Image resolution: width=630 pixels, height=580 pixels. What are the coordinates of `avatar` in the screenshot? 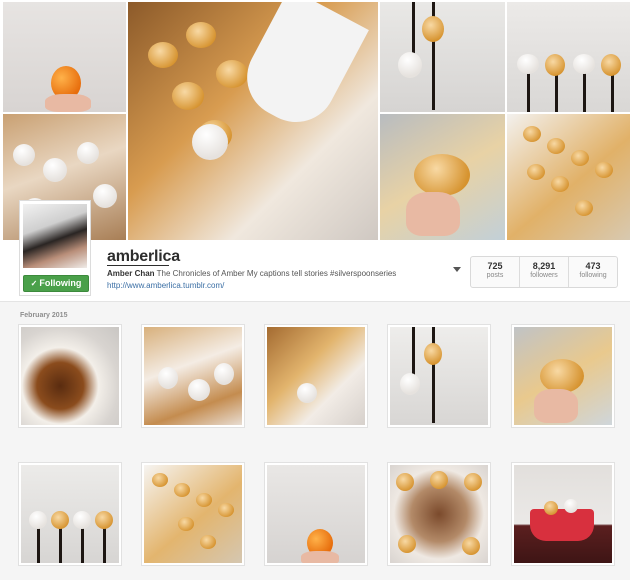 It's located at (55, 236).